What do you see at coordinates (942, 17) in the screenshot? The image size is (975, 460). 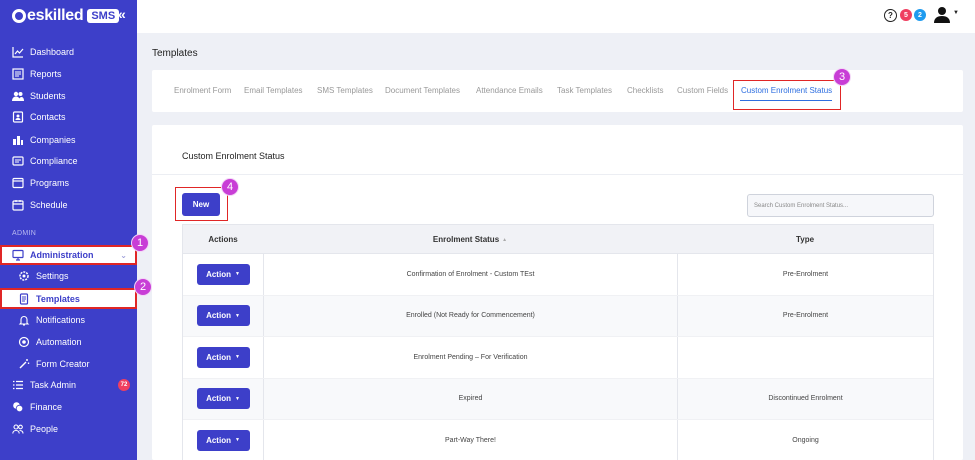 I see `user-avatar-icon` at bounding box center [942, 17].